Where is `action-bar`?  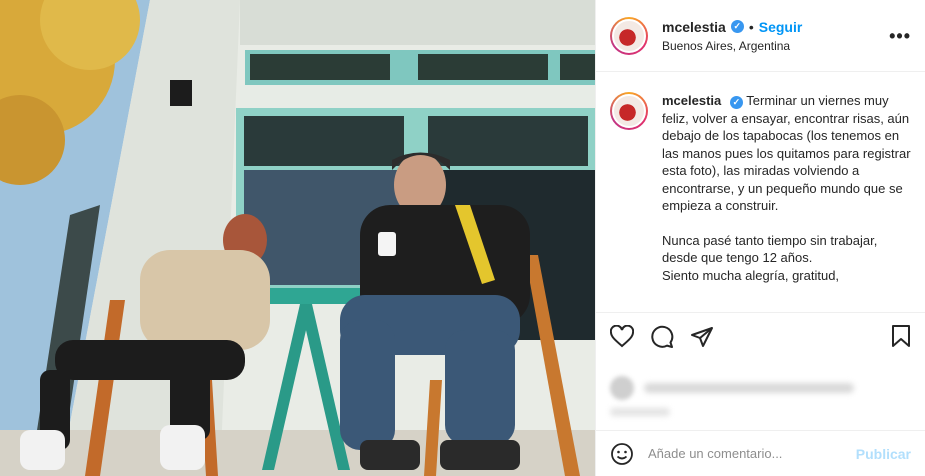 action-bar is located at coordinates (760, 336).